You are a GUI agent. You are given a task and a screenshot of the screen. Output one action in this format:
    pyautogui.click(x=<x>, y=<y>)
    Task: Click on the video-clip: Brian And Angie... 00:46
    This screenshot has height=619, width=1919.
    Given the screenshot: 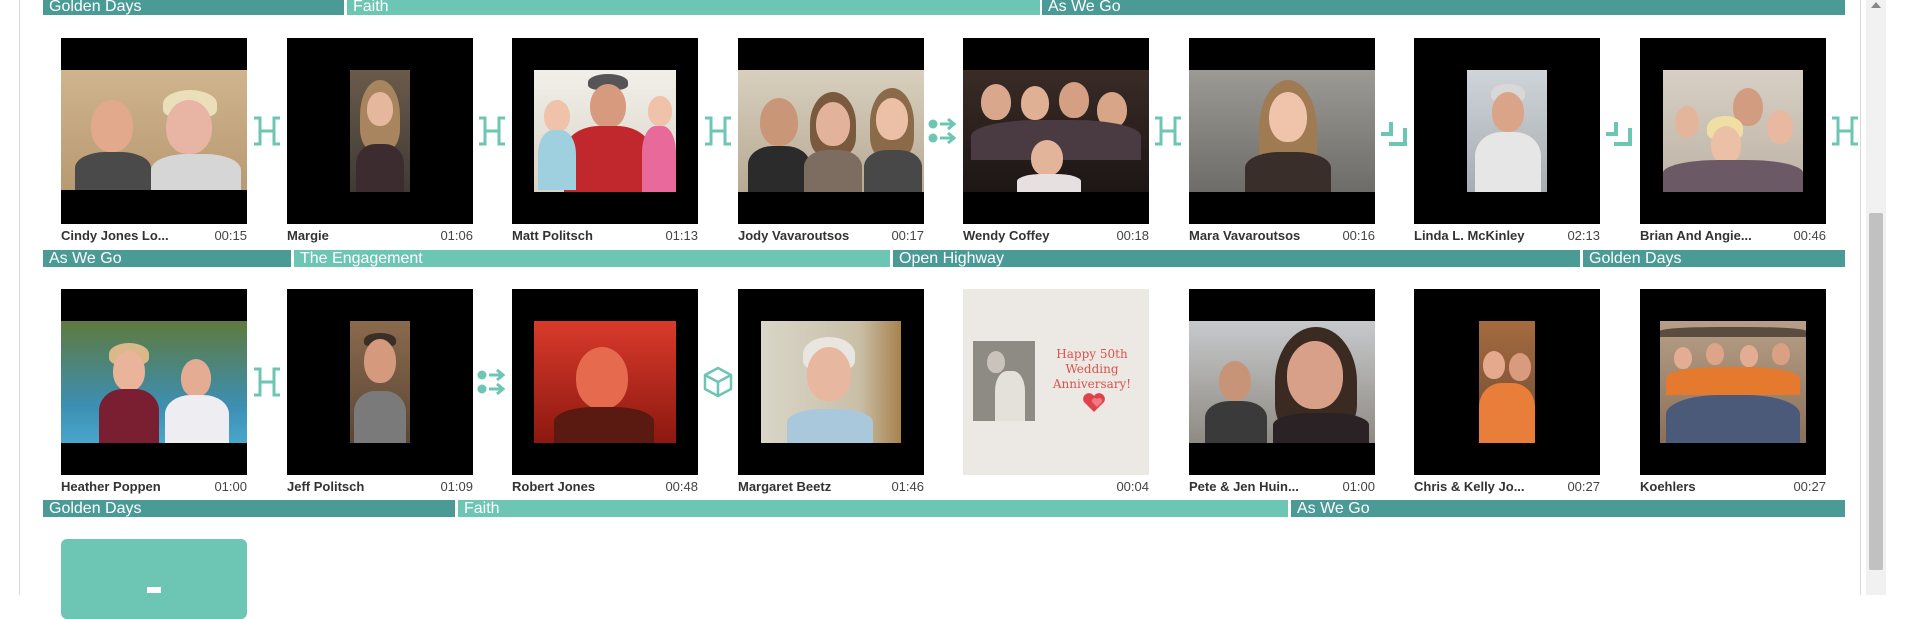 What is the action you would take?
    pyautogui.click(x=1733, y=142)
    